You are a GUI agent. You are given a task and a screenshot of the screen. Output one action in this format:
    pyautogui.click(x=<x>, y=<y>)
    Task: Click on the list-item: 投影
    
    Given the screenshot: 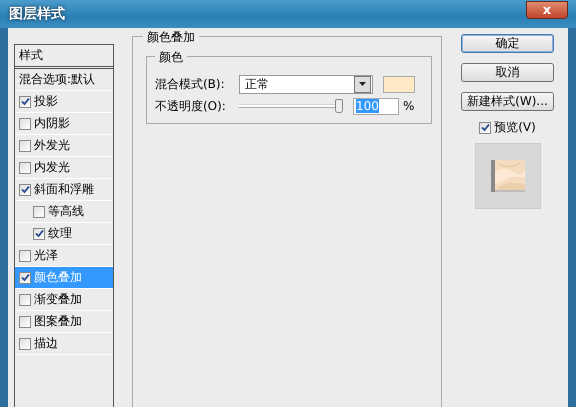 What is the action you would take?
    pyautogui.click(x=64, y=102)
    